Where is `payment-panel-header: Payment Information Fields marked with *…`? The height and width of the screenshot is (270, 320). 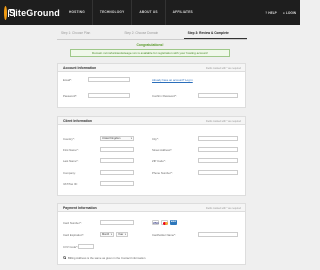
payment-panel-header: Payment Information Fields marked with *… is located at coordinates (151, 208).